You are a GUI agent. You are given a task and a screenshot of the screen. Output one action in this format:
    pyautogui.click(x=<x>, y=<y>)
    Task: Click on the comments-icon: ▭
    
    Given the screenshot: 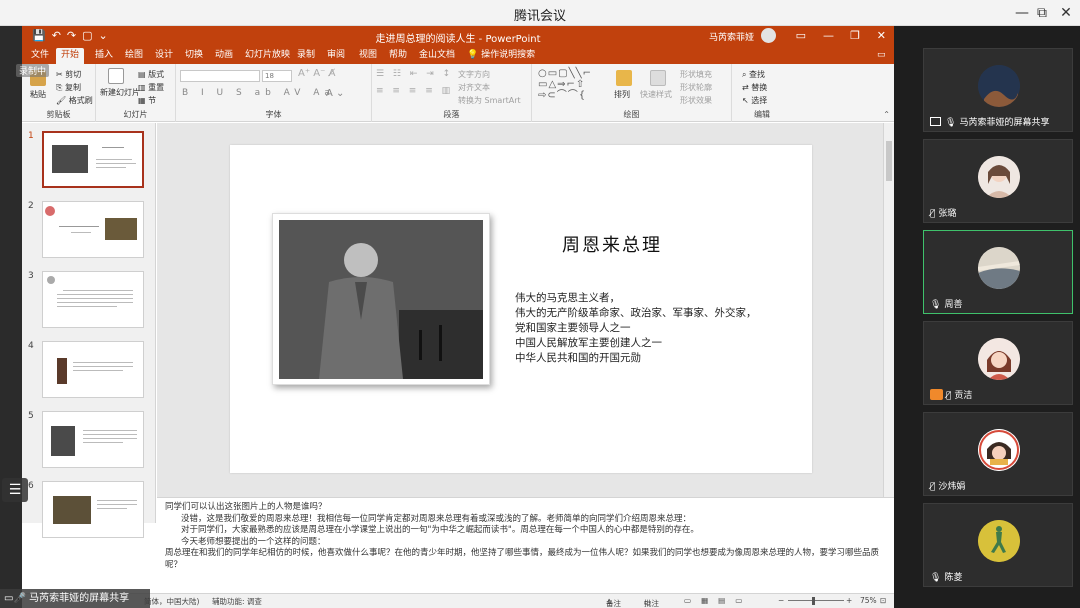 What is the action you would take?
    pyautogui.click(x=881, y=56)
    